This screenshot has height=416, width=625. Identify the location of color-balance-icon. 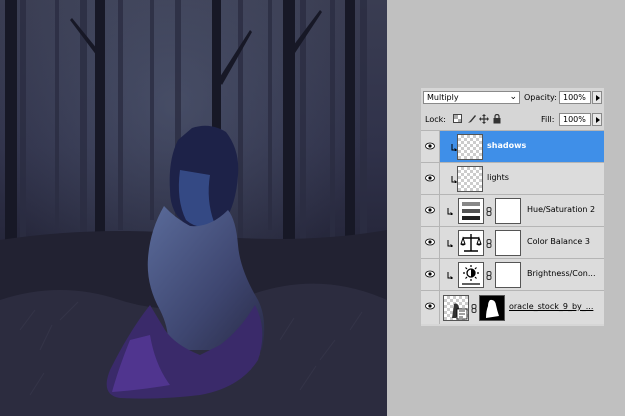
(471, 243).